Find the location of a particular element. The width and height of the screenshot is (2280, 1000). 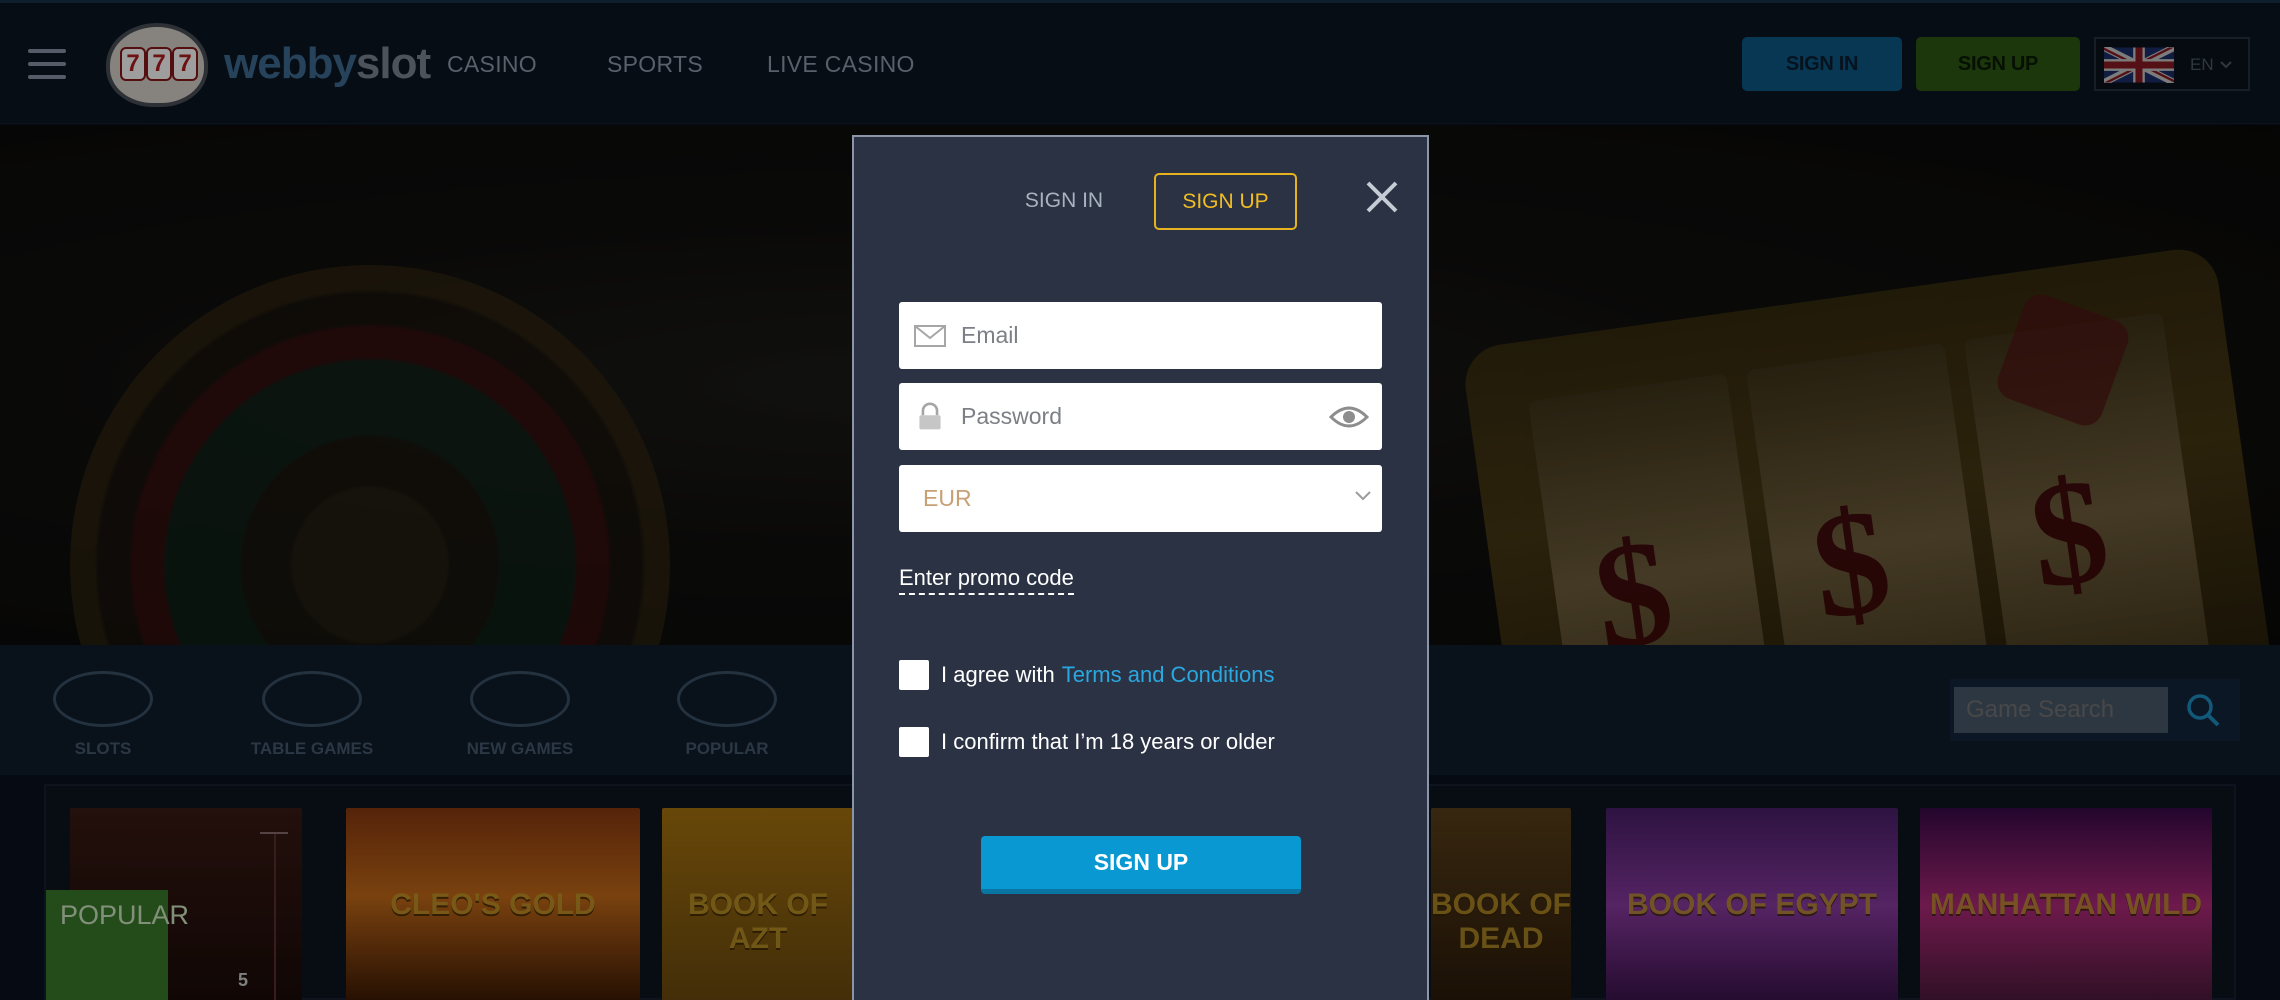

envelope-icon is located at coordinates (930, 336).